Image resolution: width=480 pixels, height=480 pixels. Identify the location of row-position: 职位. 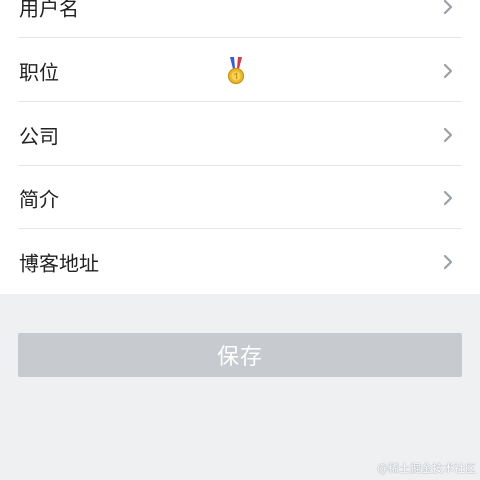
(240, 70).